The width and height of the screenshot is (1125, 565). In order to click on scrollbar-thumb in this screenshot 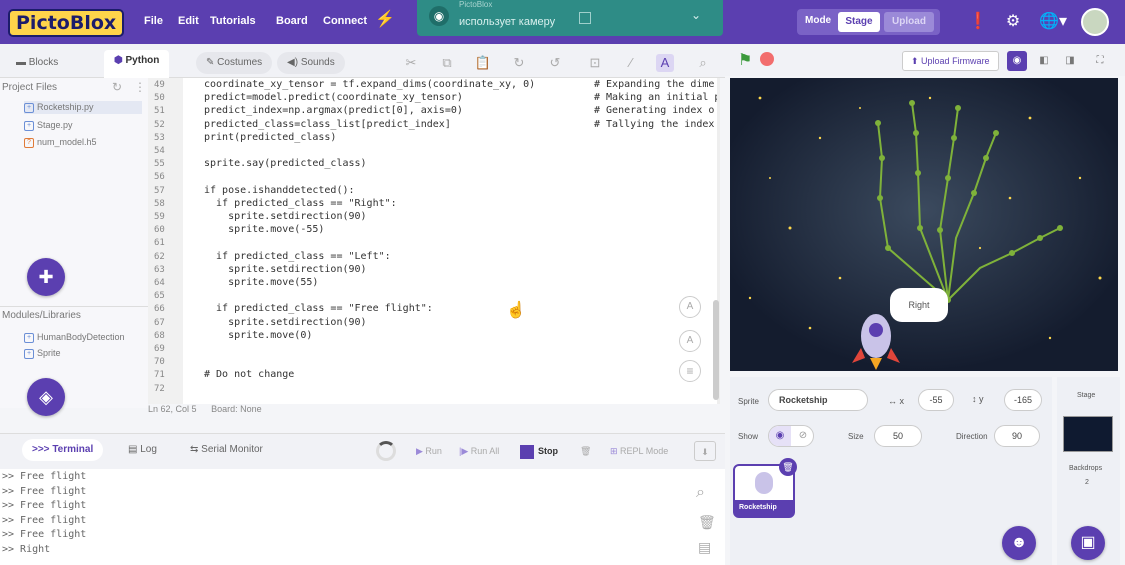, I will do `click(716, 350)`.